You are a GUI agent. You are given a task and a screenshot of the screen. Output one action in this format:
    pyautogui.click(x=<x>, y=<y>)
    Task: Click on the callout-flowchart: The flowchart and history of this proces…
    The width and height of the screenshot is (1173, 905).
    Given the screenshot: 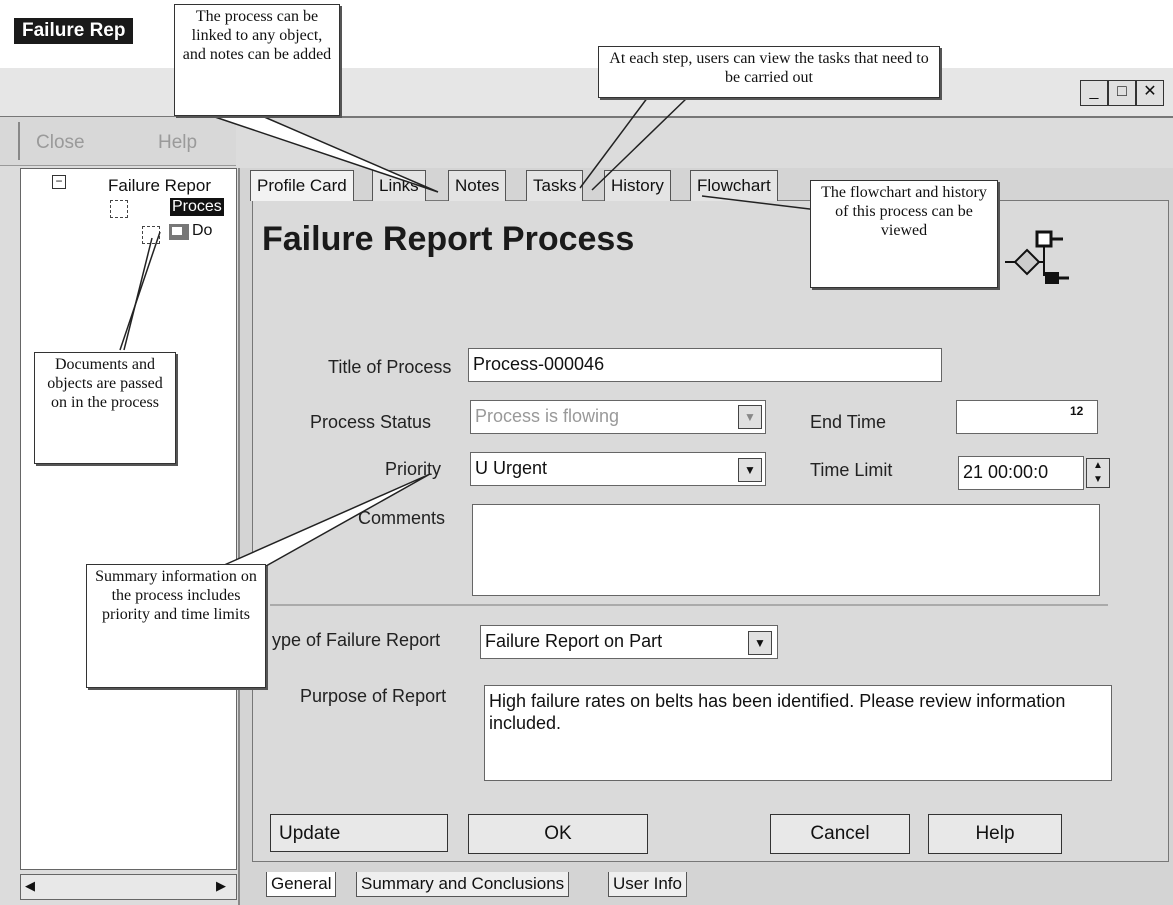 What is the action you would take?
    pyautogui.click(x=904, y=234)
    